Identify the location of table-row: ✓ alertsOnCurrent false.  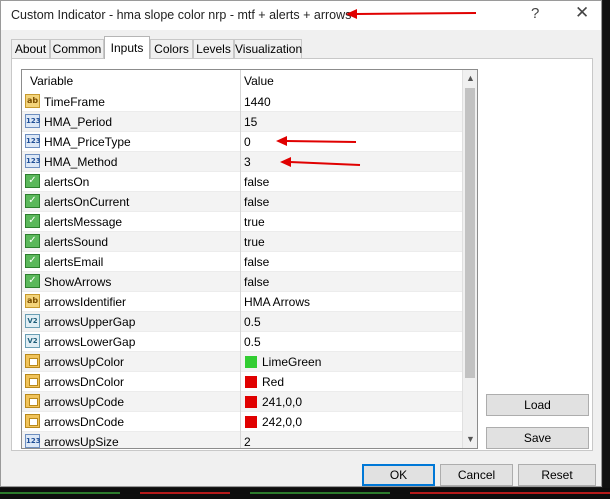
(242, 202).